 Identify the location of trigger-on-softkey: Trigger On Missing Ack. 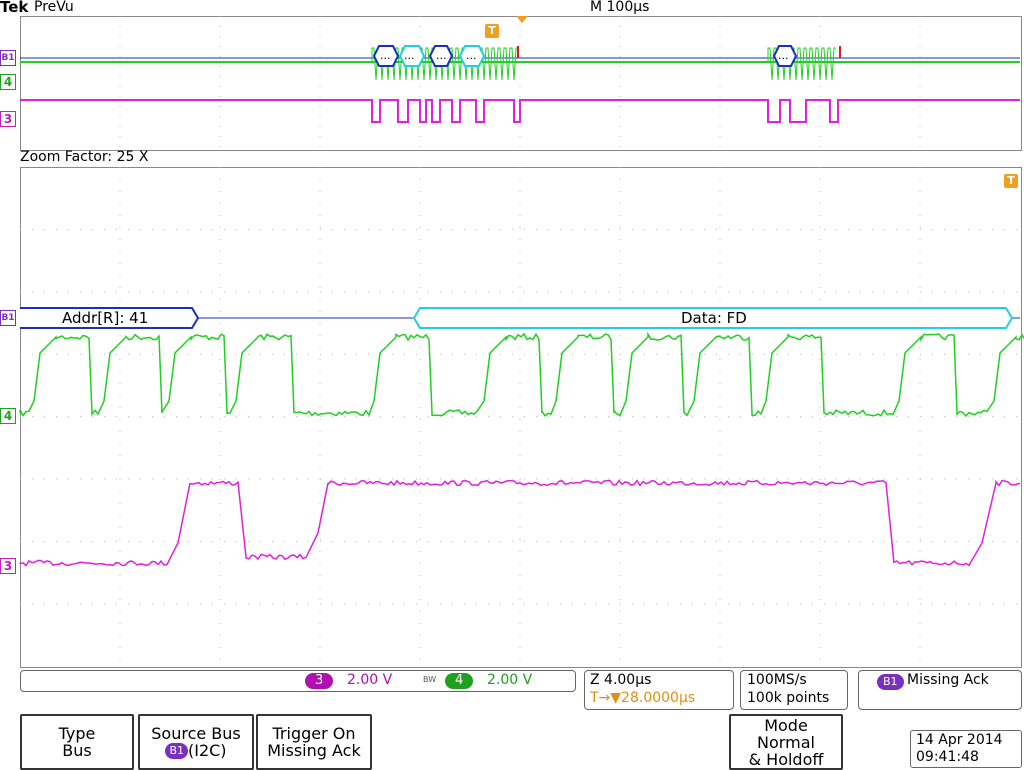
(314, 742).